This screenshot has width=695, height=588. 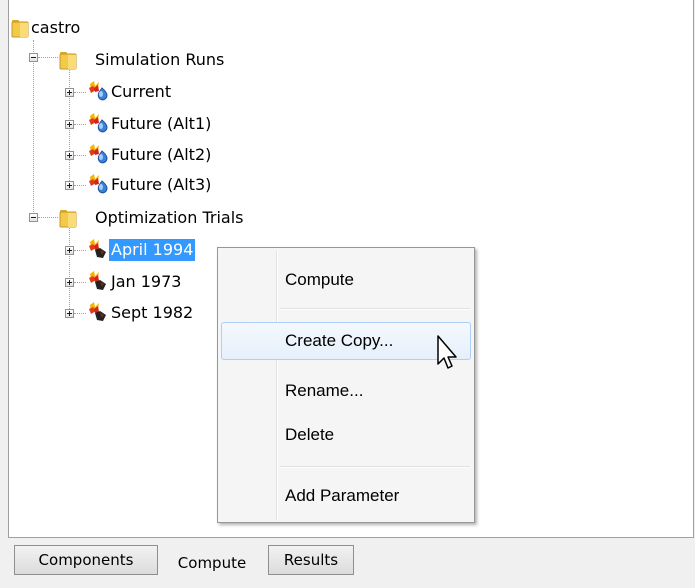 I want to click on tab-components: Components, so click(x=86, y=560).